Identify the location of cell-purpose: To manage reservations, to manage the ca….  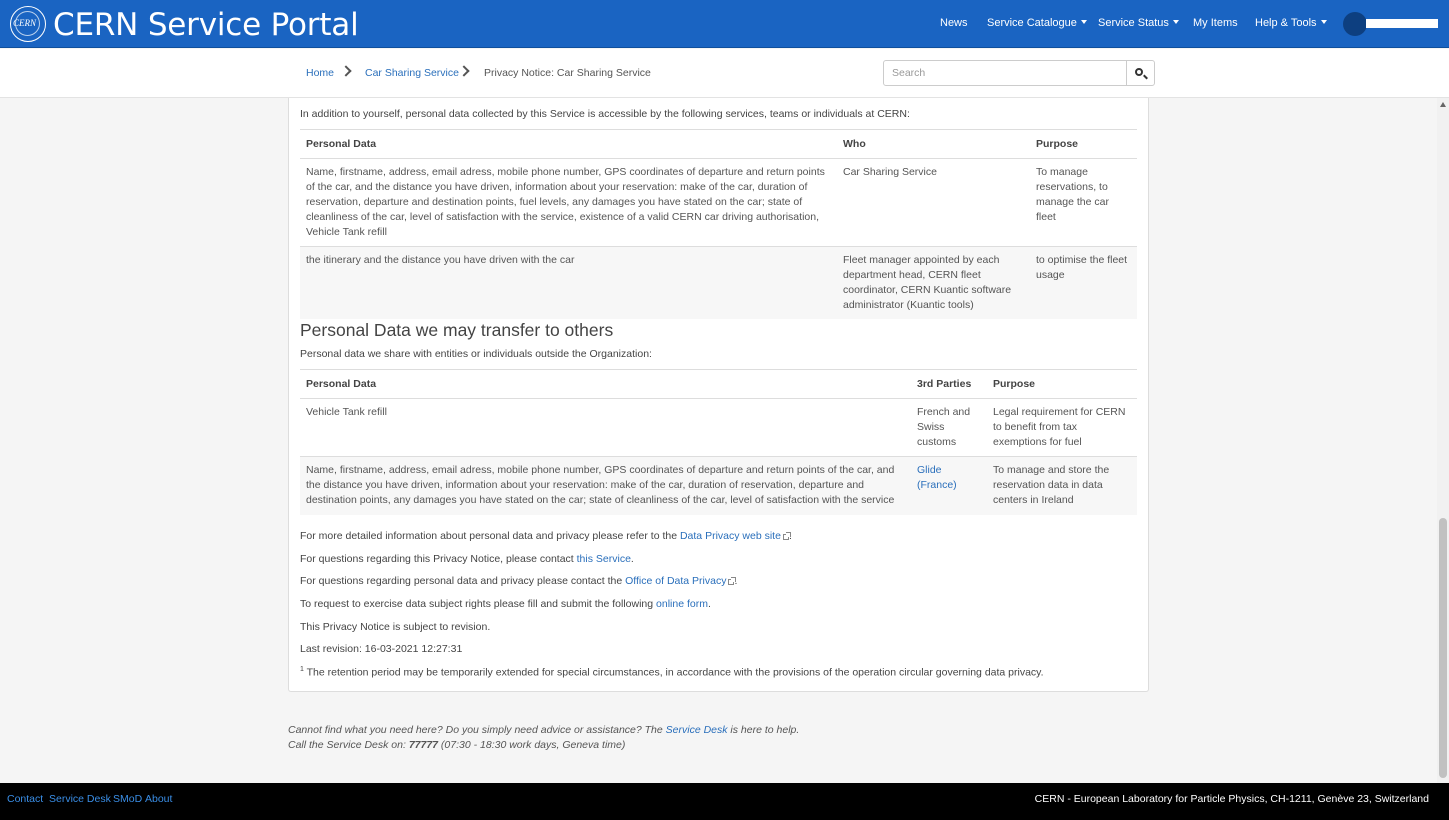
(1083, 202).